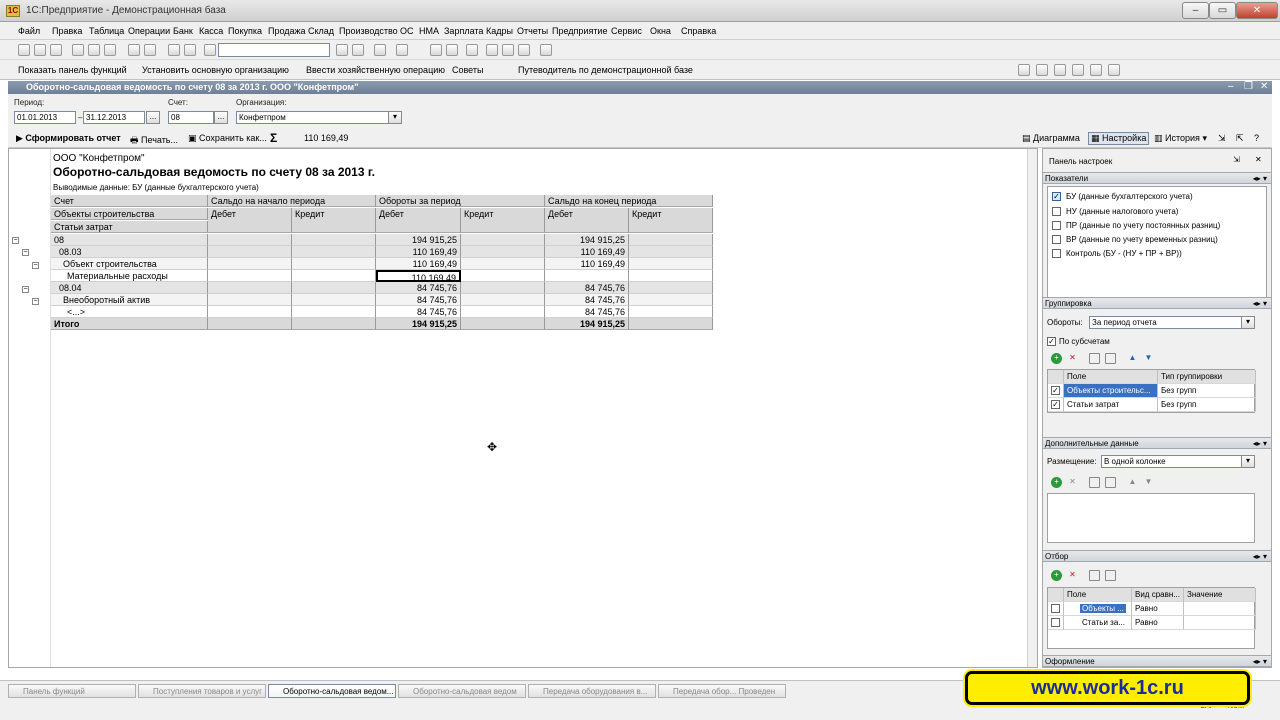  I want to click on placement-dropdown-icon: ▾, so click(1248, 461).